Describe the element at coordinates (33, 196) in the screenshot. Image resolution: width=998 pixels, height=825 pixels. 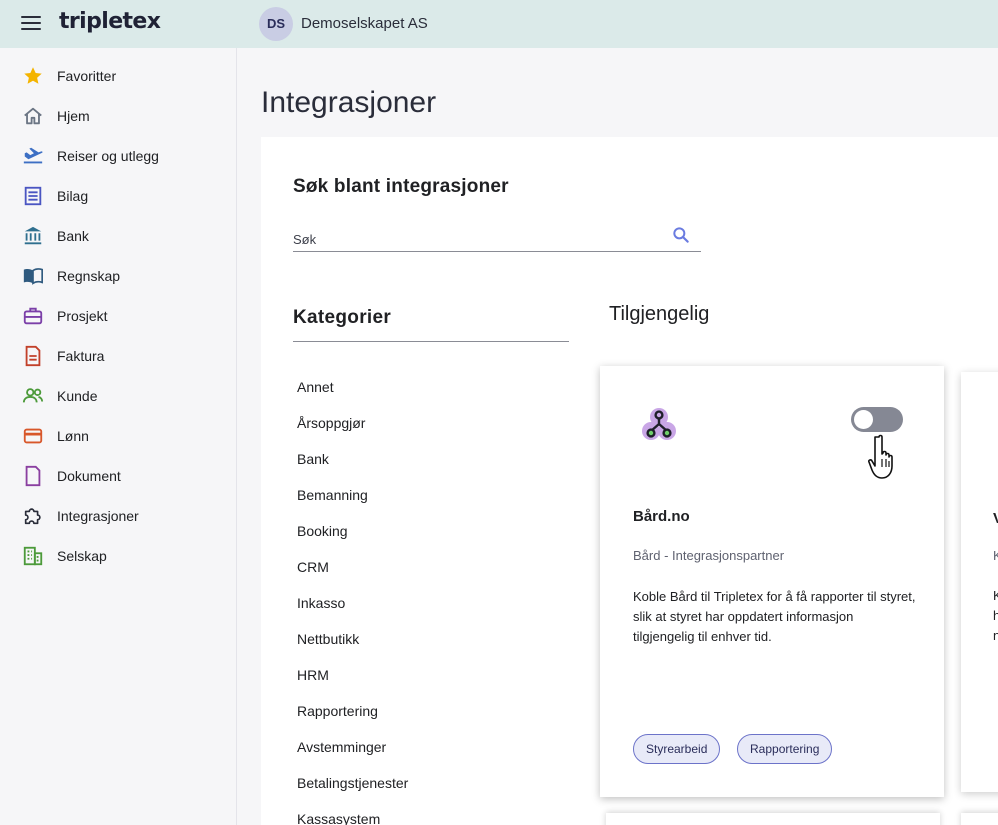
I see `receipt-icon` at that location.